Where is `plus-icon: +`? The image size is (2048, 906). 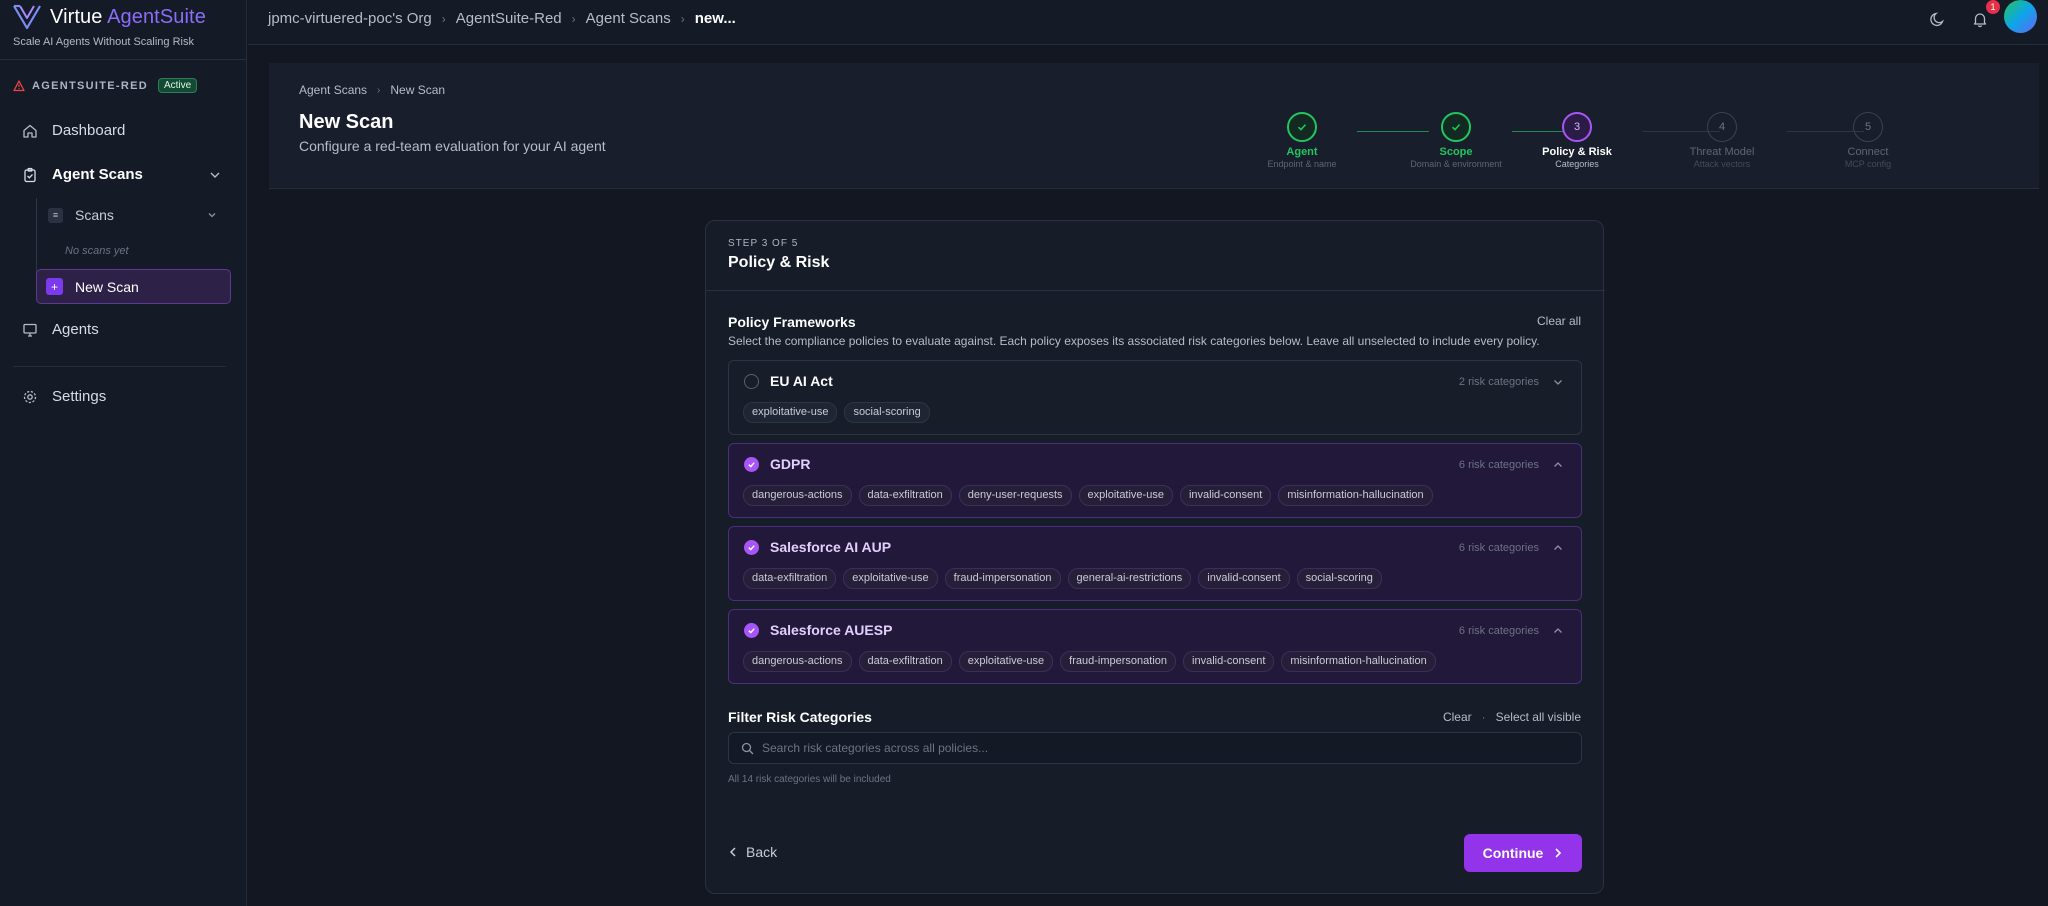
plus-icon: + is located at coordinates (54, 286).